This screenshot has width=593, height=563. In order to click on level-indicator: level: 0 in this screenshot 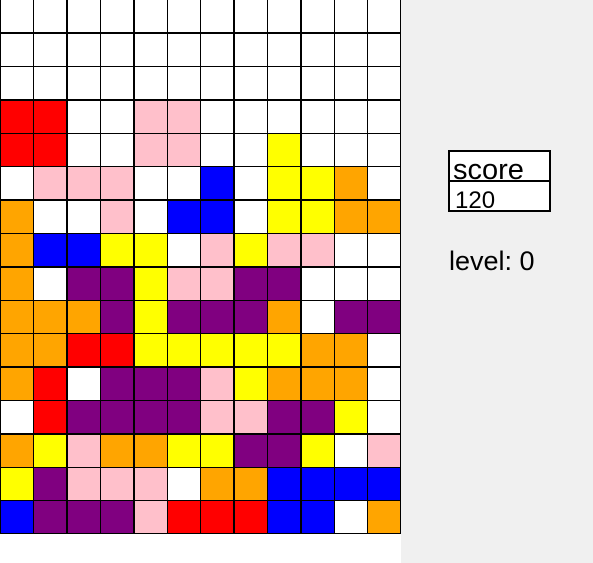, I will do `click(492, 261)`.